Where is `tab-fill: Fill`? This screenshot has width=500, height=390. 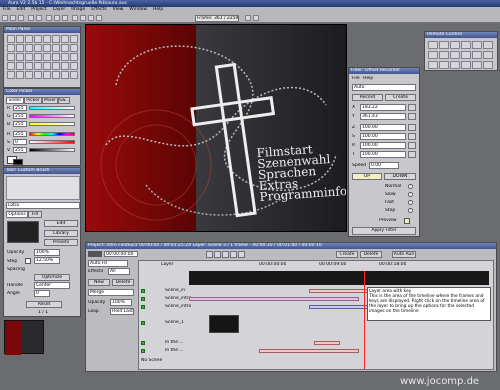 tab-fill: Fill is located at coordinates (35, 214).